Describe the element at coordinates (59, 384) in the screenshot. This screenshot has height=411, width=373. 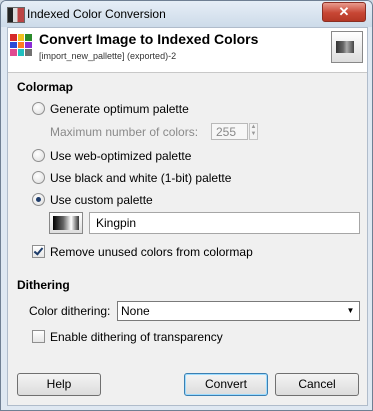
I see `help-button: Help` at that location.